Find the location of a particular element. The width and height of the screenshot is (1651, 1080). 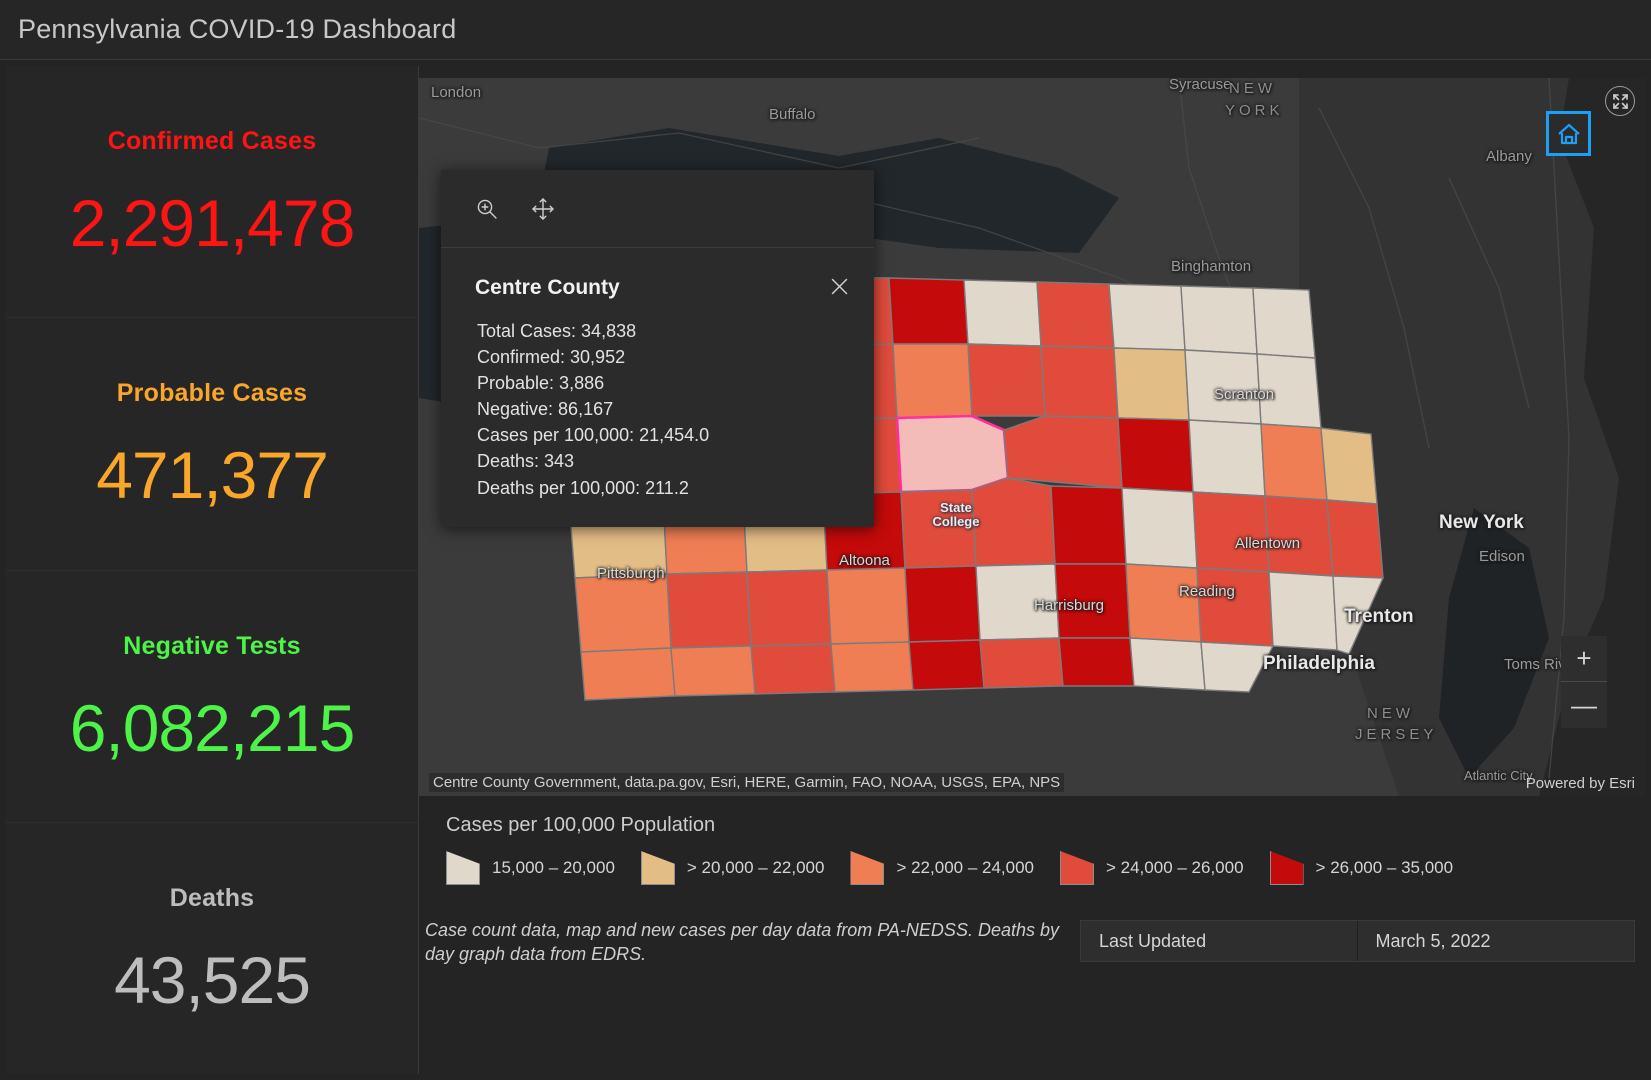

app-header: Pennsylvania COVID-19 Dashboard is located at coordinates (825, 30).